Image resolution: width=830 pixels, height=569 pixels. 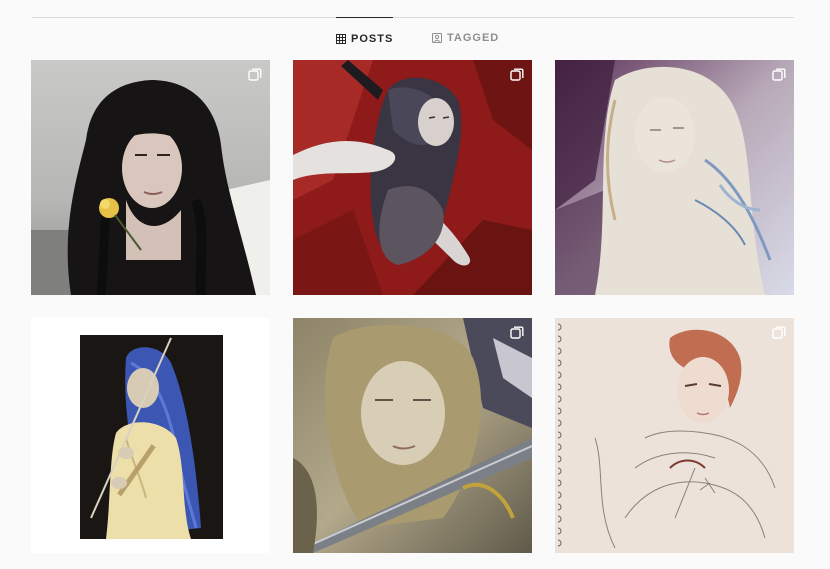 I want to click on grid-icon, so click(x=341, y=38).